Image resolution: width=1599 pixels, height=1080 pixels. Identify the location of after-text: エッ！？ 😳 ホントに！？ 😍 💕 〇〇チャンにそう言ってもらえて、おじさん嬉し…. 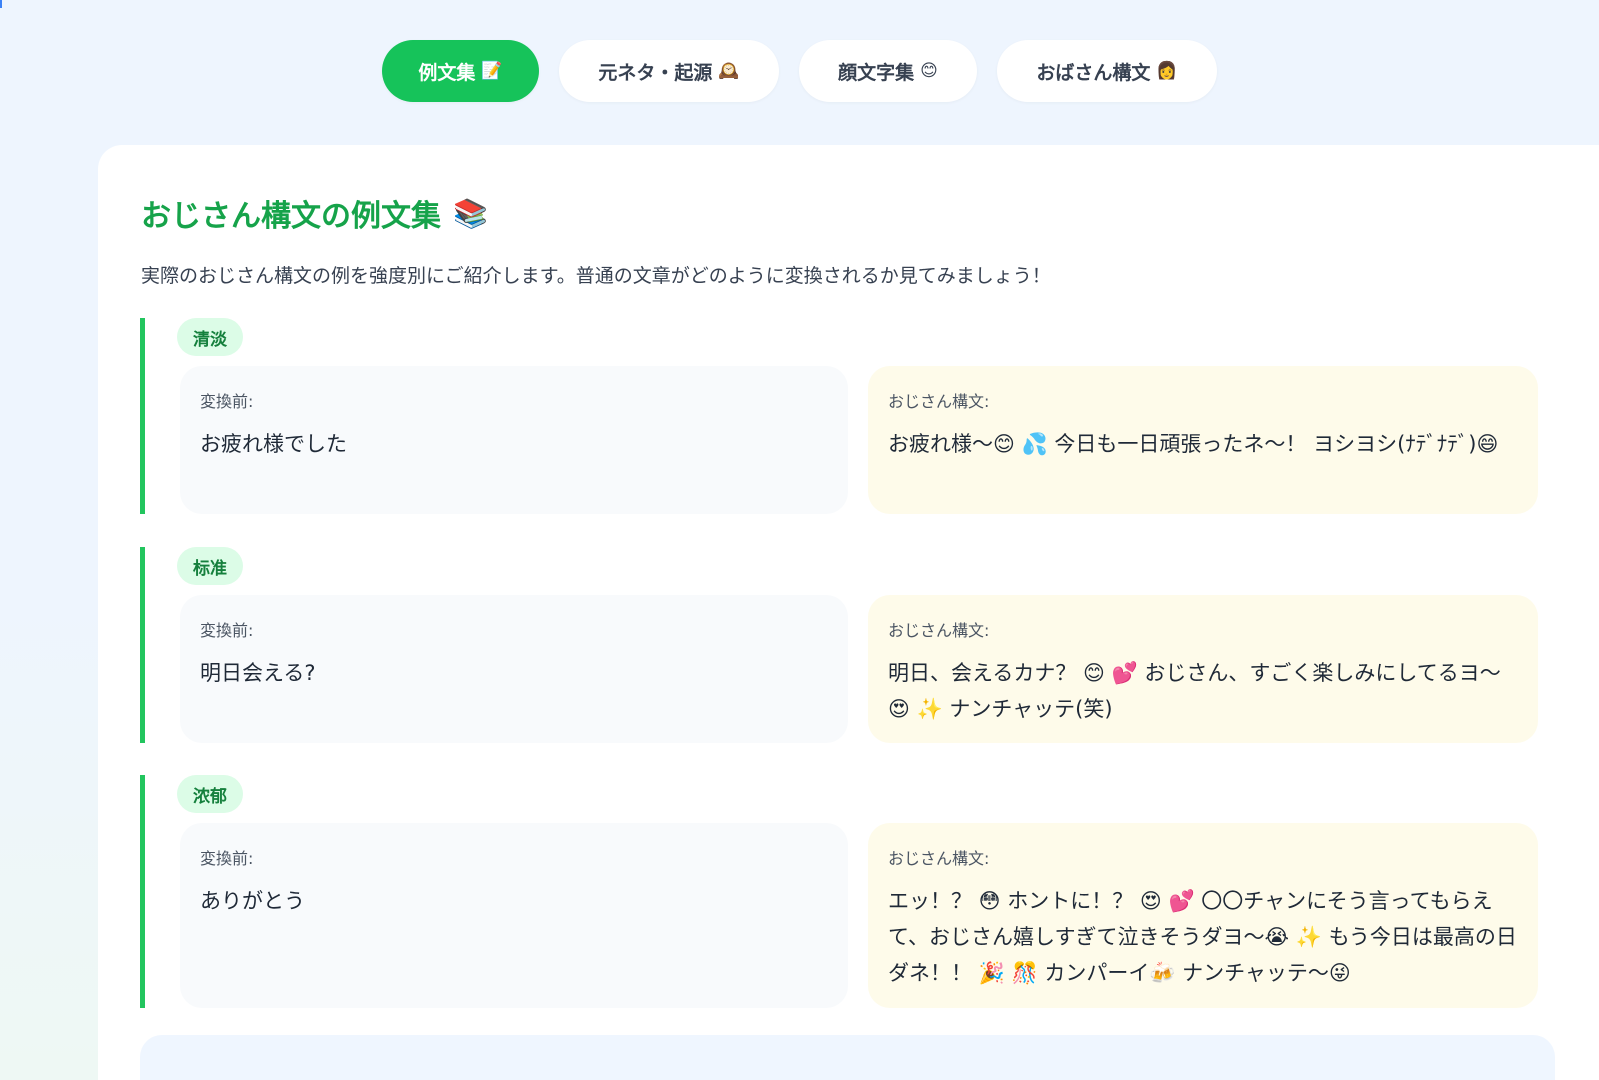
(1202, 937).